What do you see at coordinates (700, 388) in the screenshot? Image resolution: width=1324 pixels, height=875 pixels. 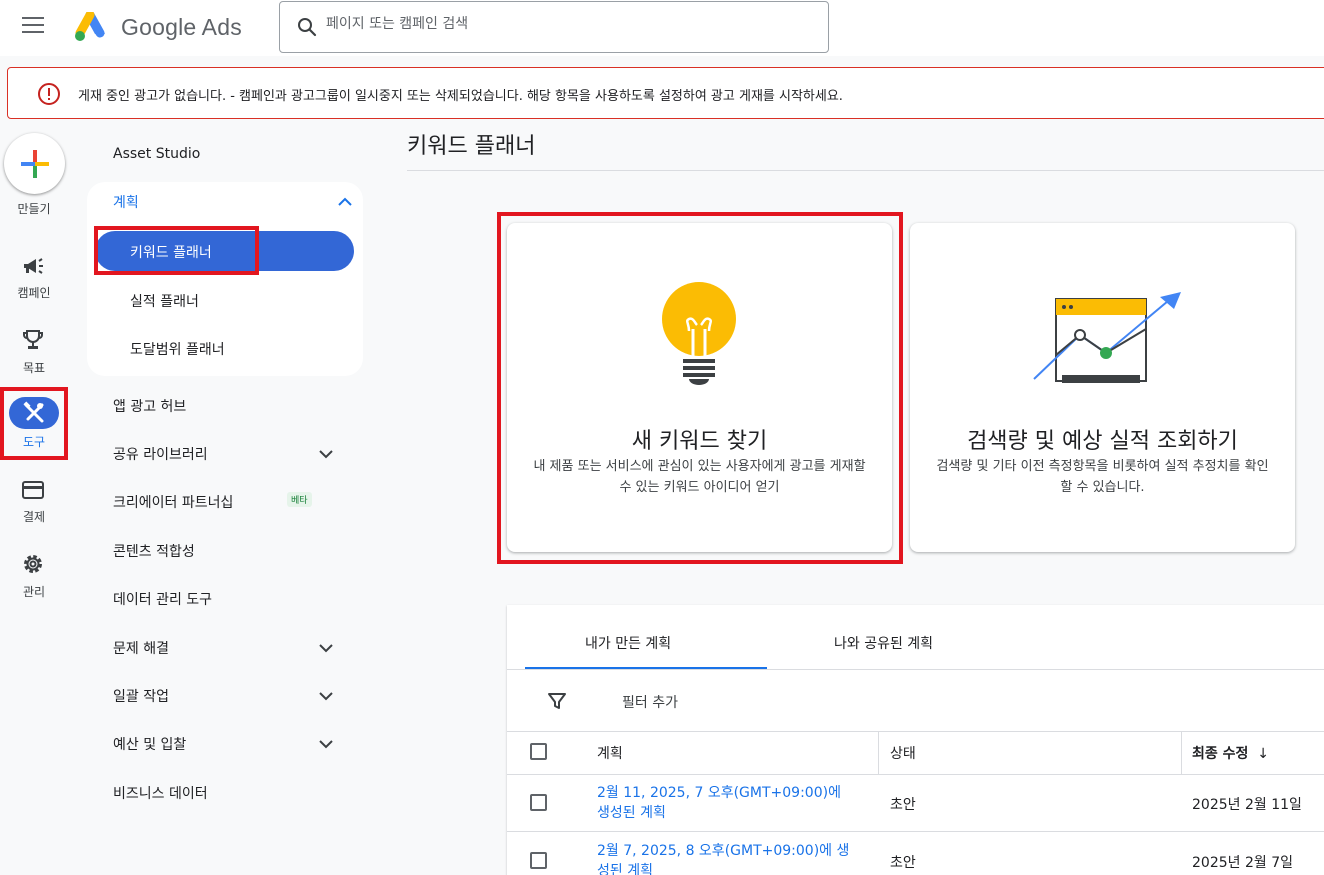 I see `highlight-box-discover-card` at bounding box center [700, 388].